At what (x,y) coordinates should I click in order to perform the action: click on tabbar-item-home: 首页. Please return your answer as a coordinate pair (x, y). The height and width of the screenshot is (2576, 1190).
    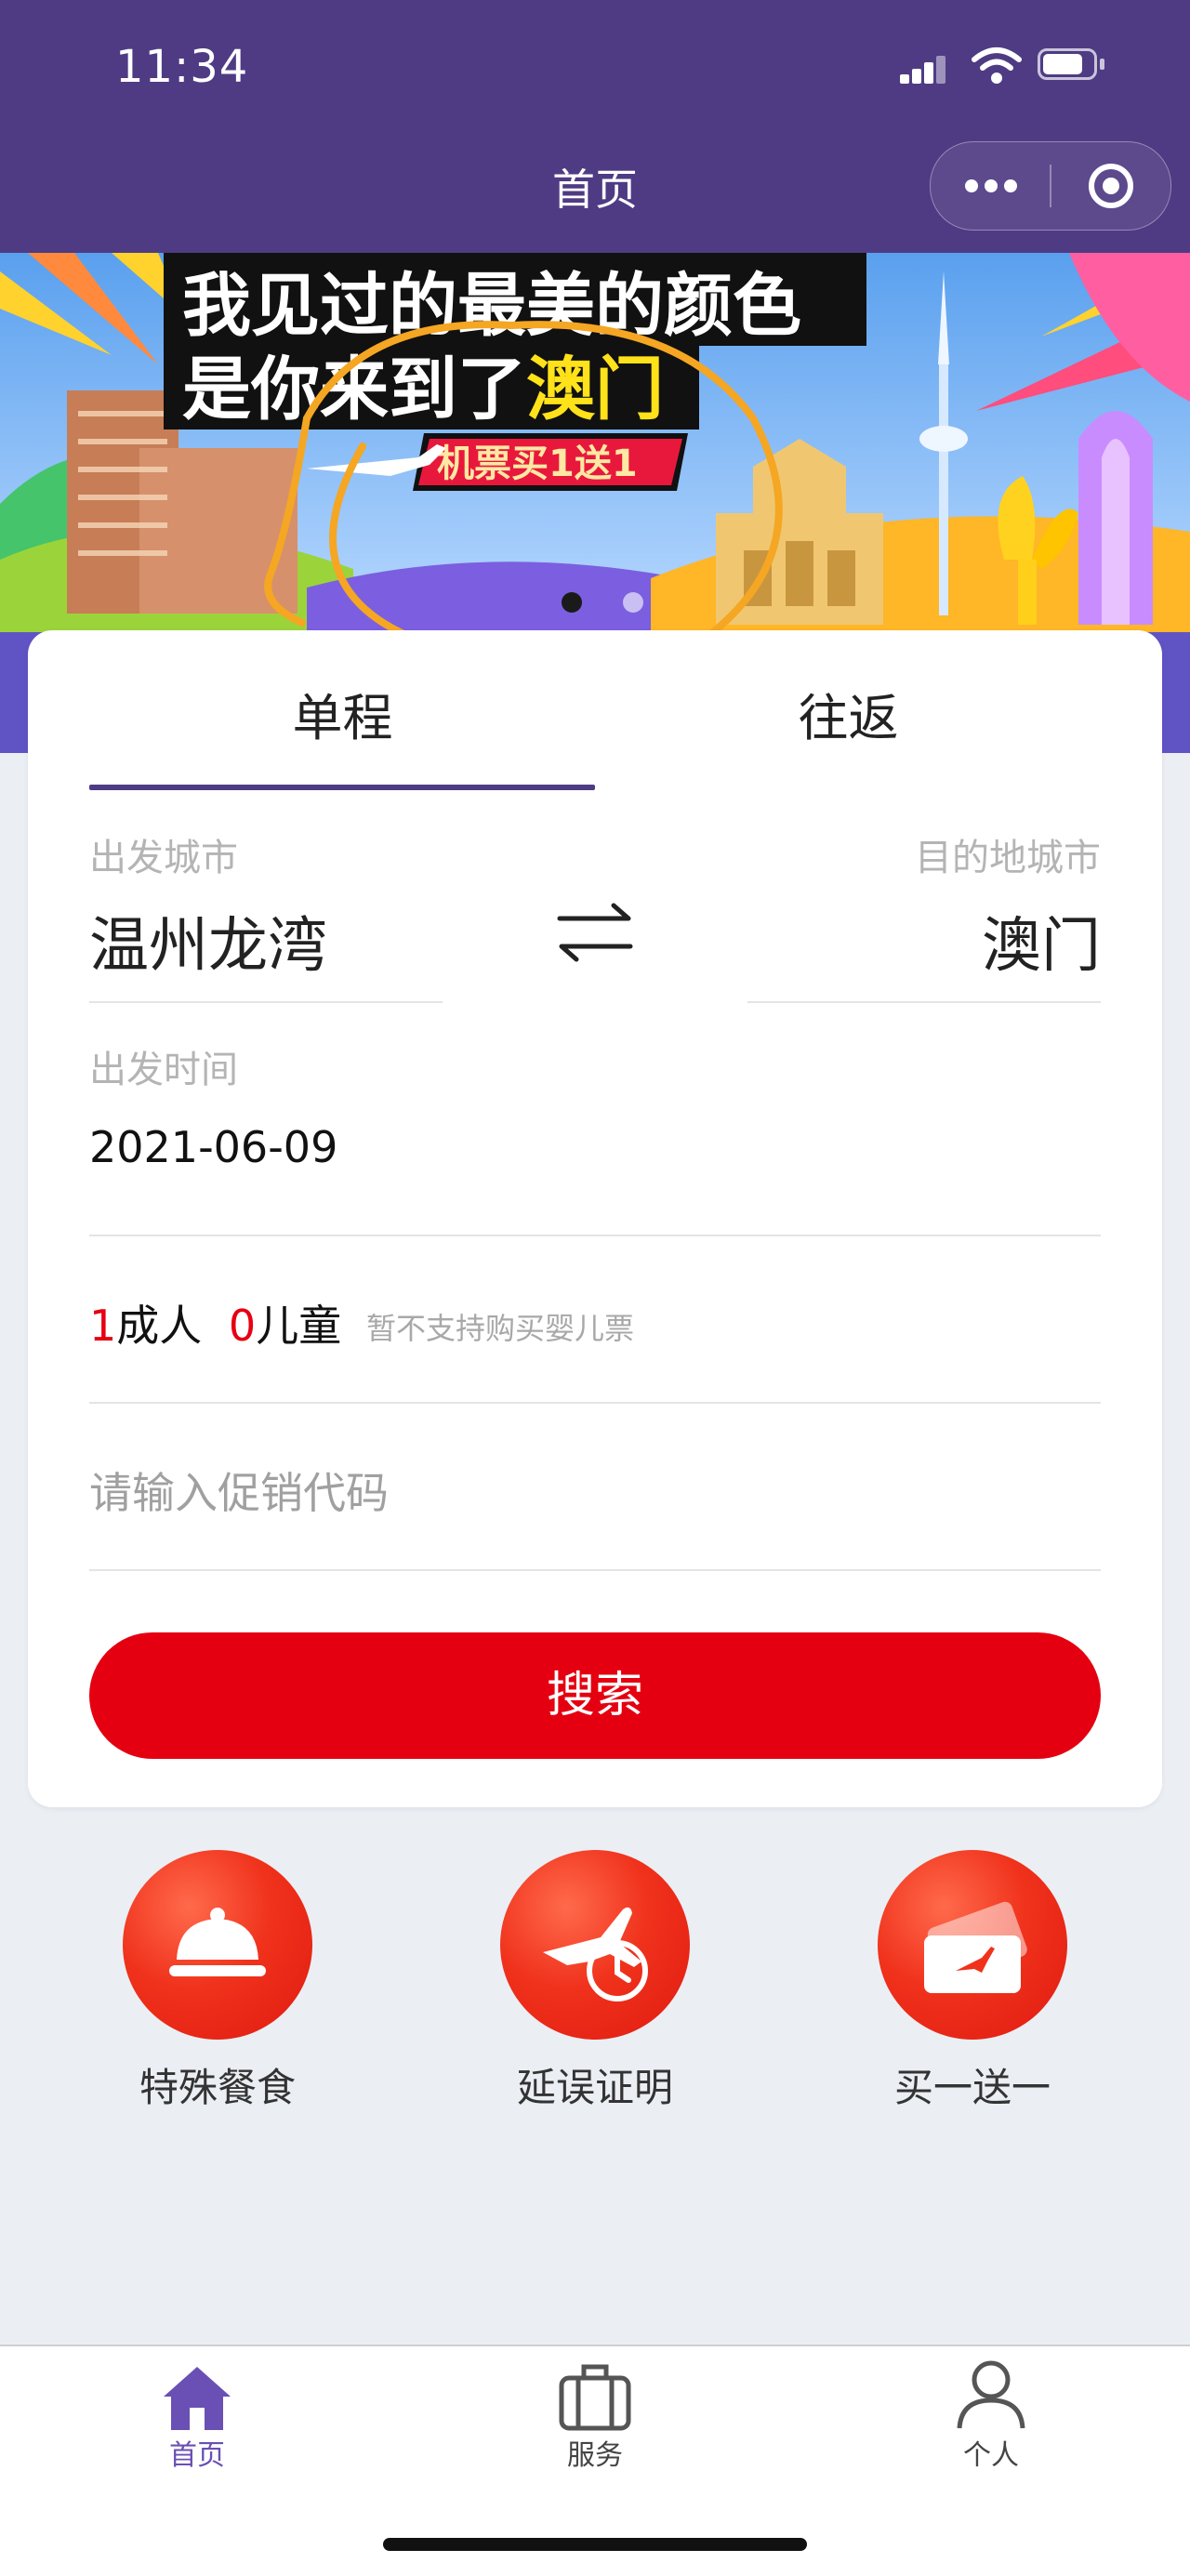
    Looking at the image, I should click on (197, 2412).